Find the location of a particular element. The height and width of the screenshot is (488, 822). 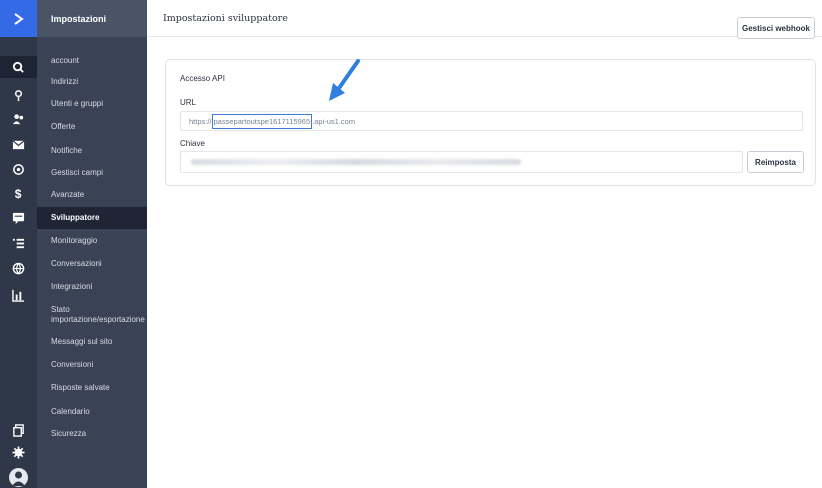

api-access-title: Accesso API is located at coordinates (202, 78).